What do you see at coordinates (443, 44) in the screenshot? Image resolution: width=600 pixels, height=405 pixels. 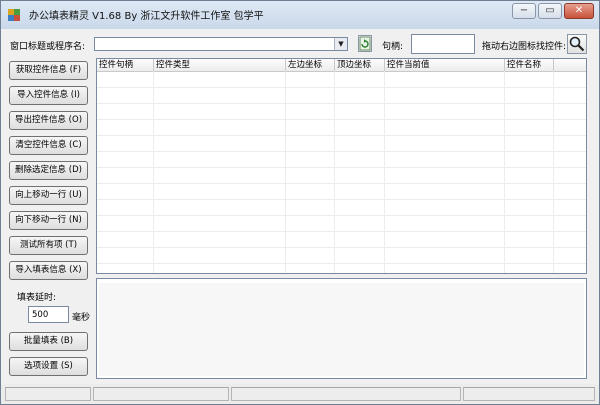 I see `handle-input` at bounding box center [443, 44].